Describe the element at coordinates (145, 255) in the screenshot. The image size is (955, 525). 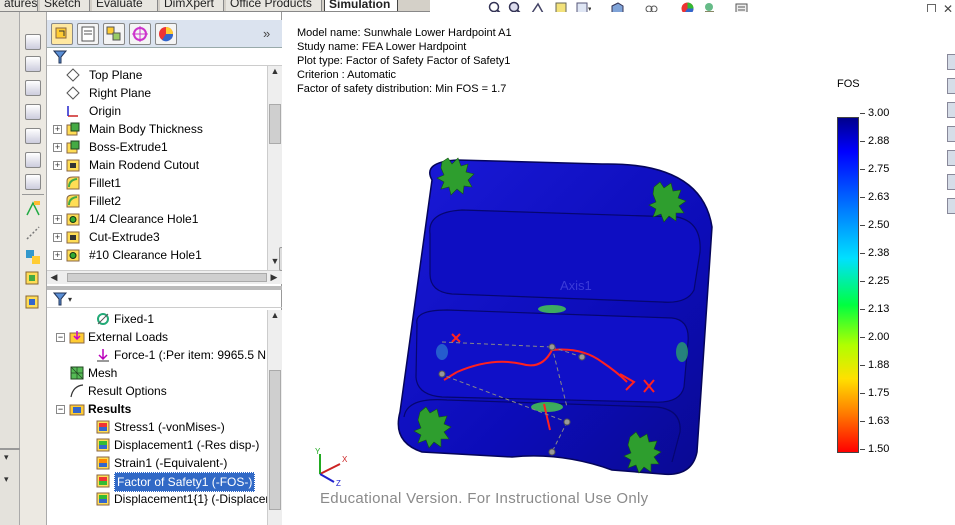
I see `feature-tree-item-label: #10 Clearance Hole1` at that location.